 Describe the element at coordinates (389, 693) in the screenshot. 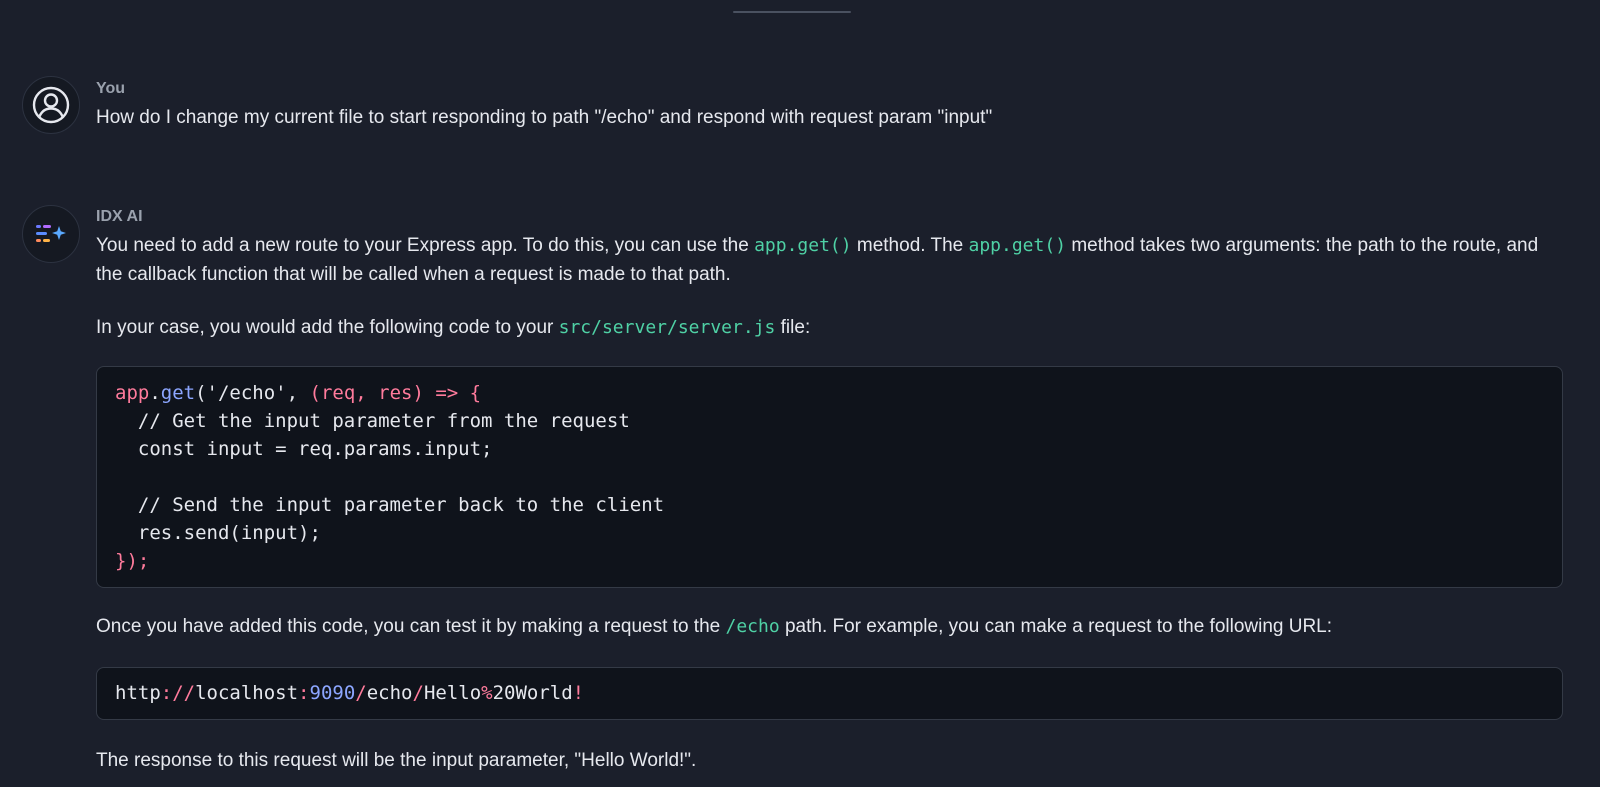

I see `url-token: echo` at that location.